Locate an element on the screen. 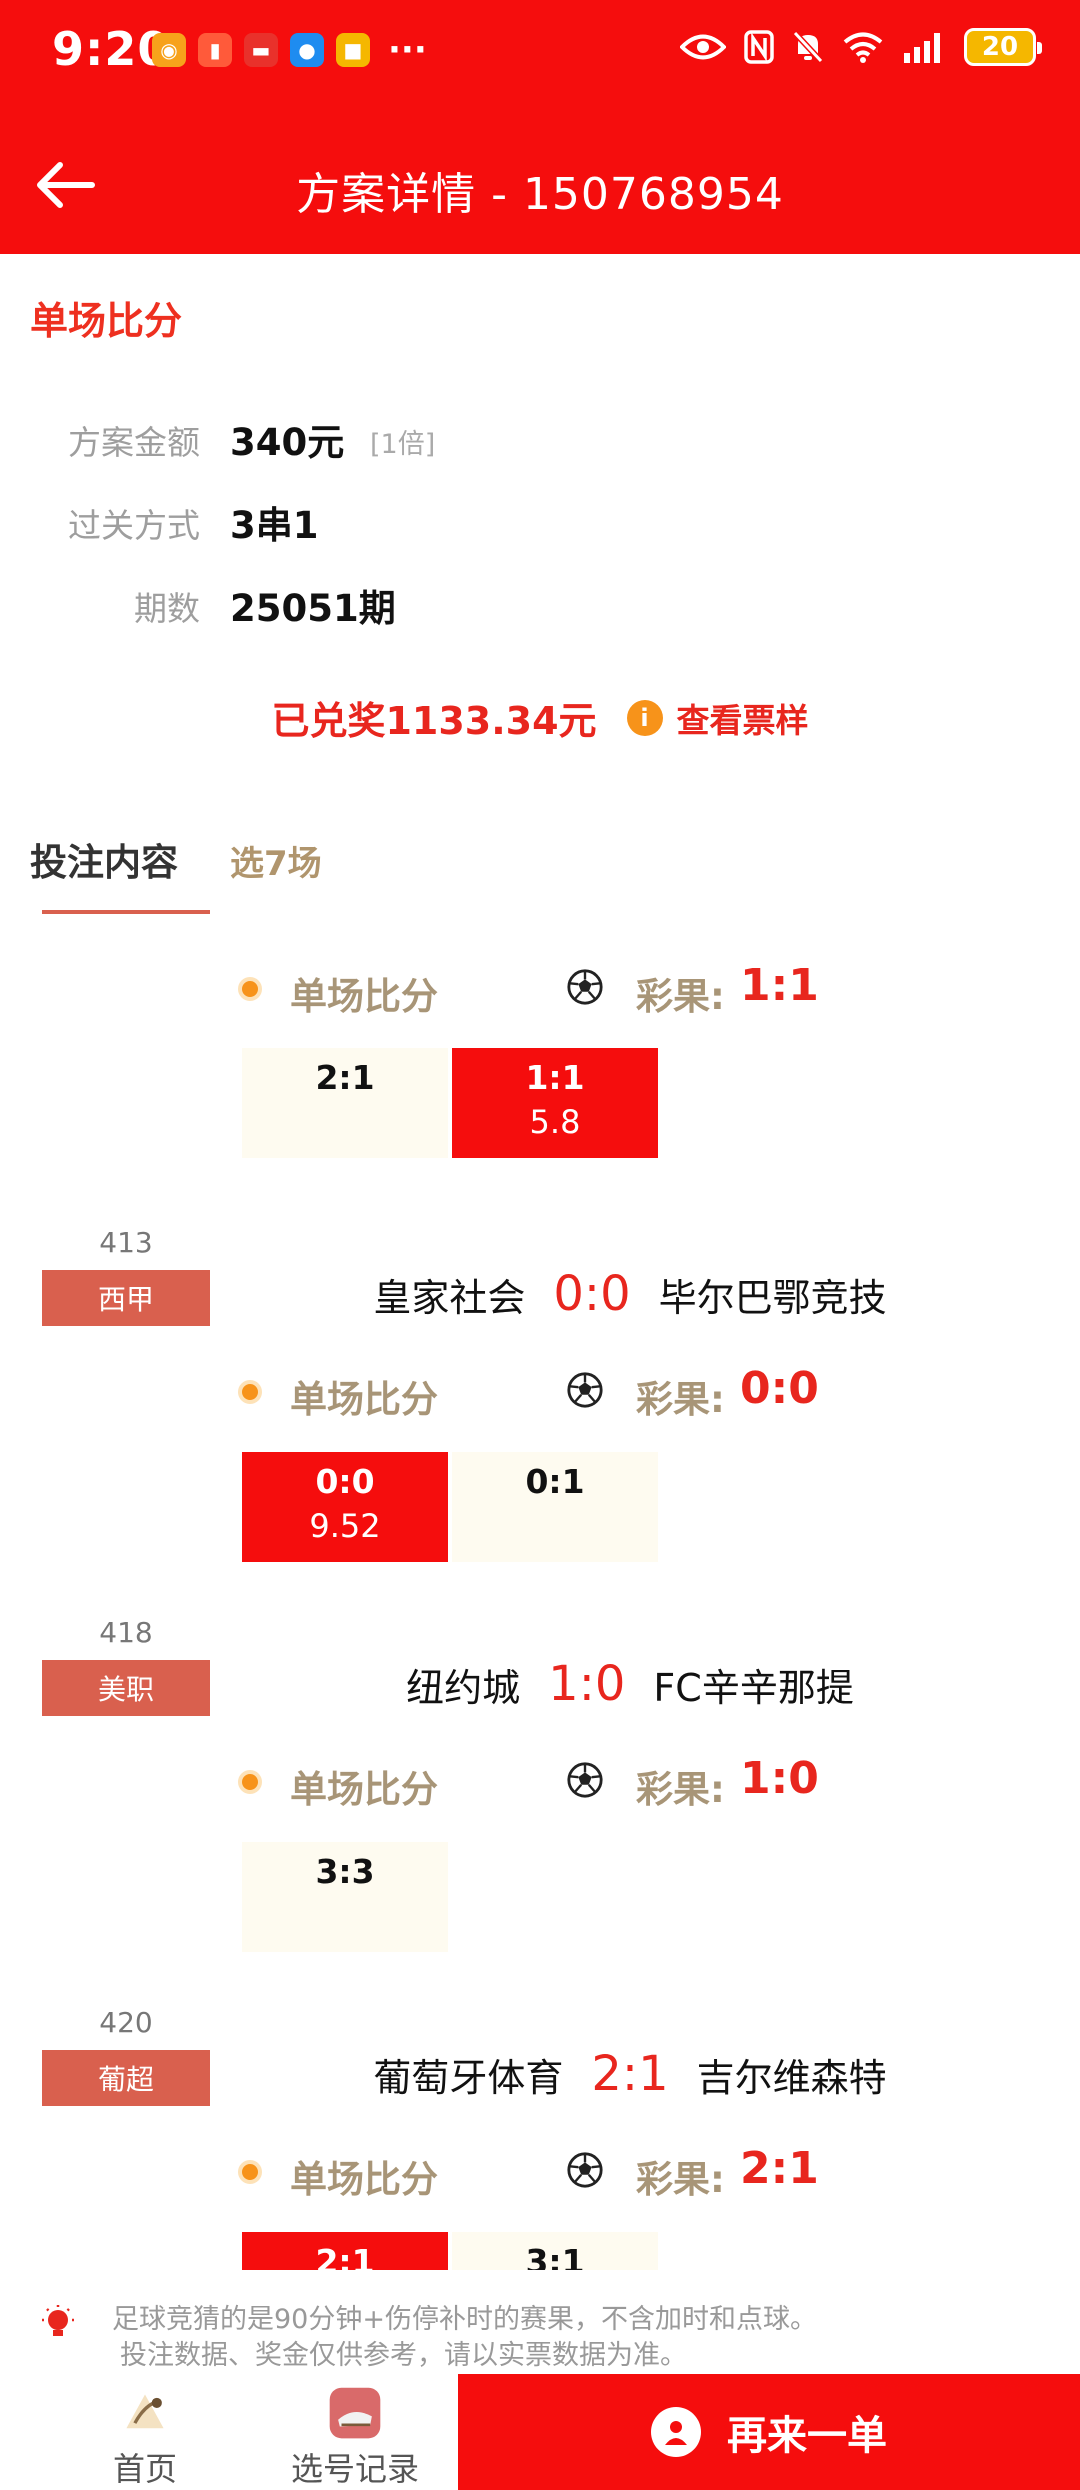 This screenshot has height=2490, width=1080. final-score: 0:0 is located at coordinates (592, 1294).